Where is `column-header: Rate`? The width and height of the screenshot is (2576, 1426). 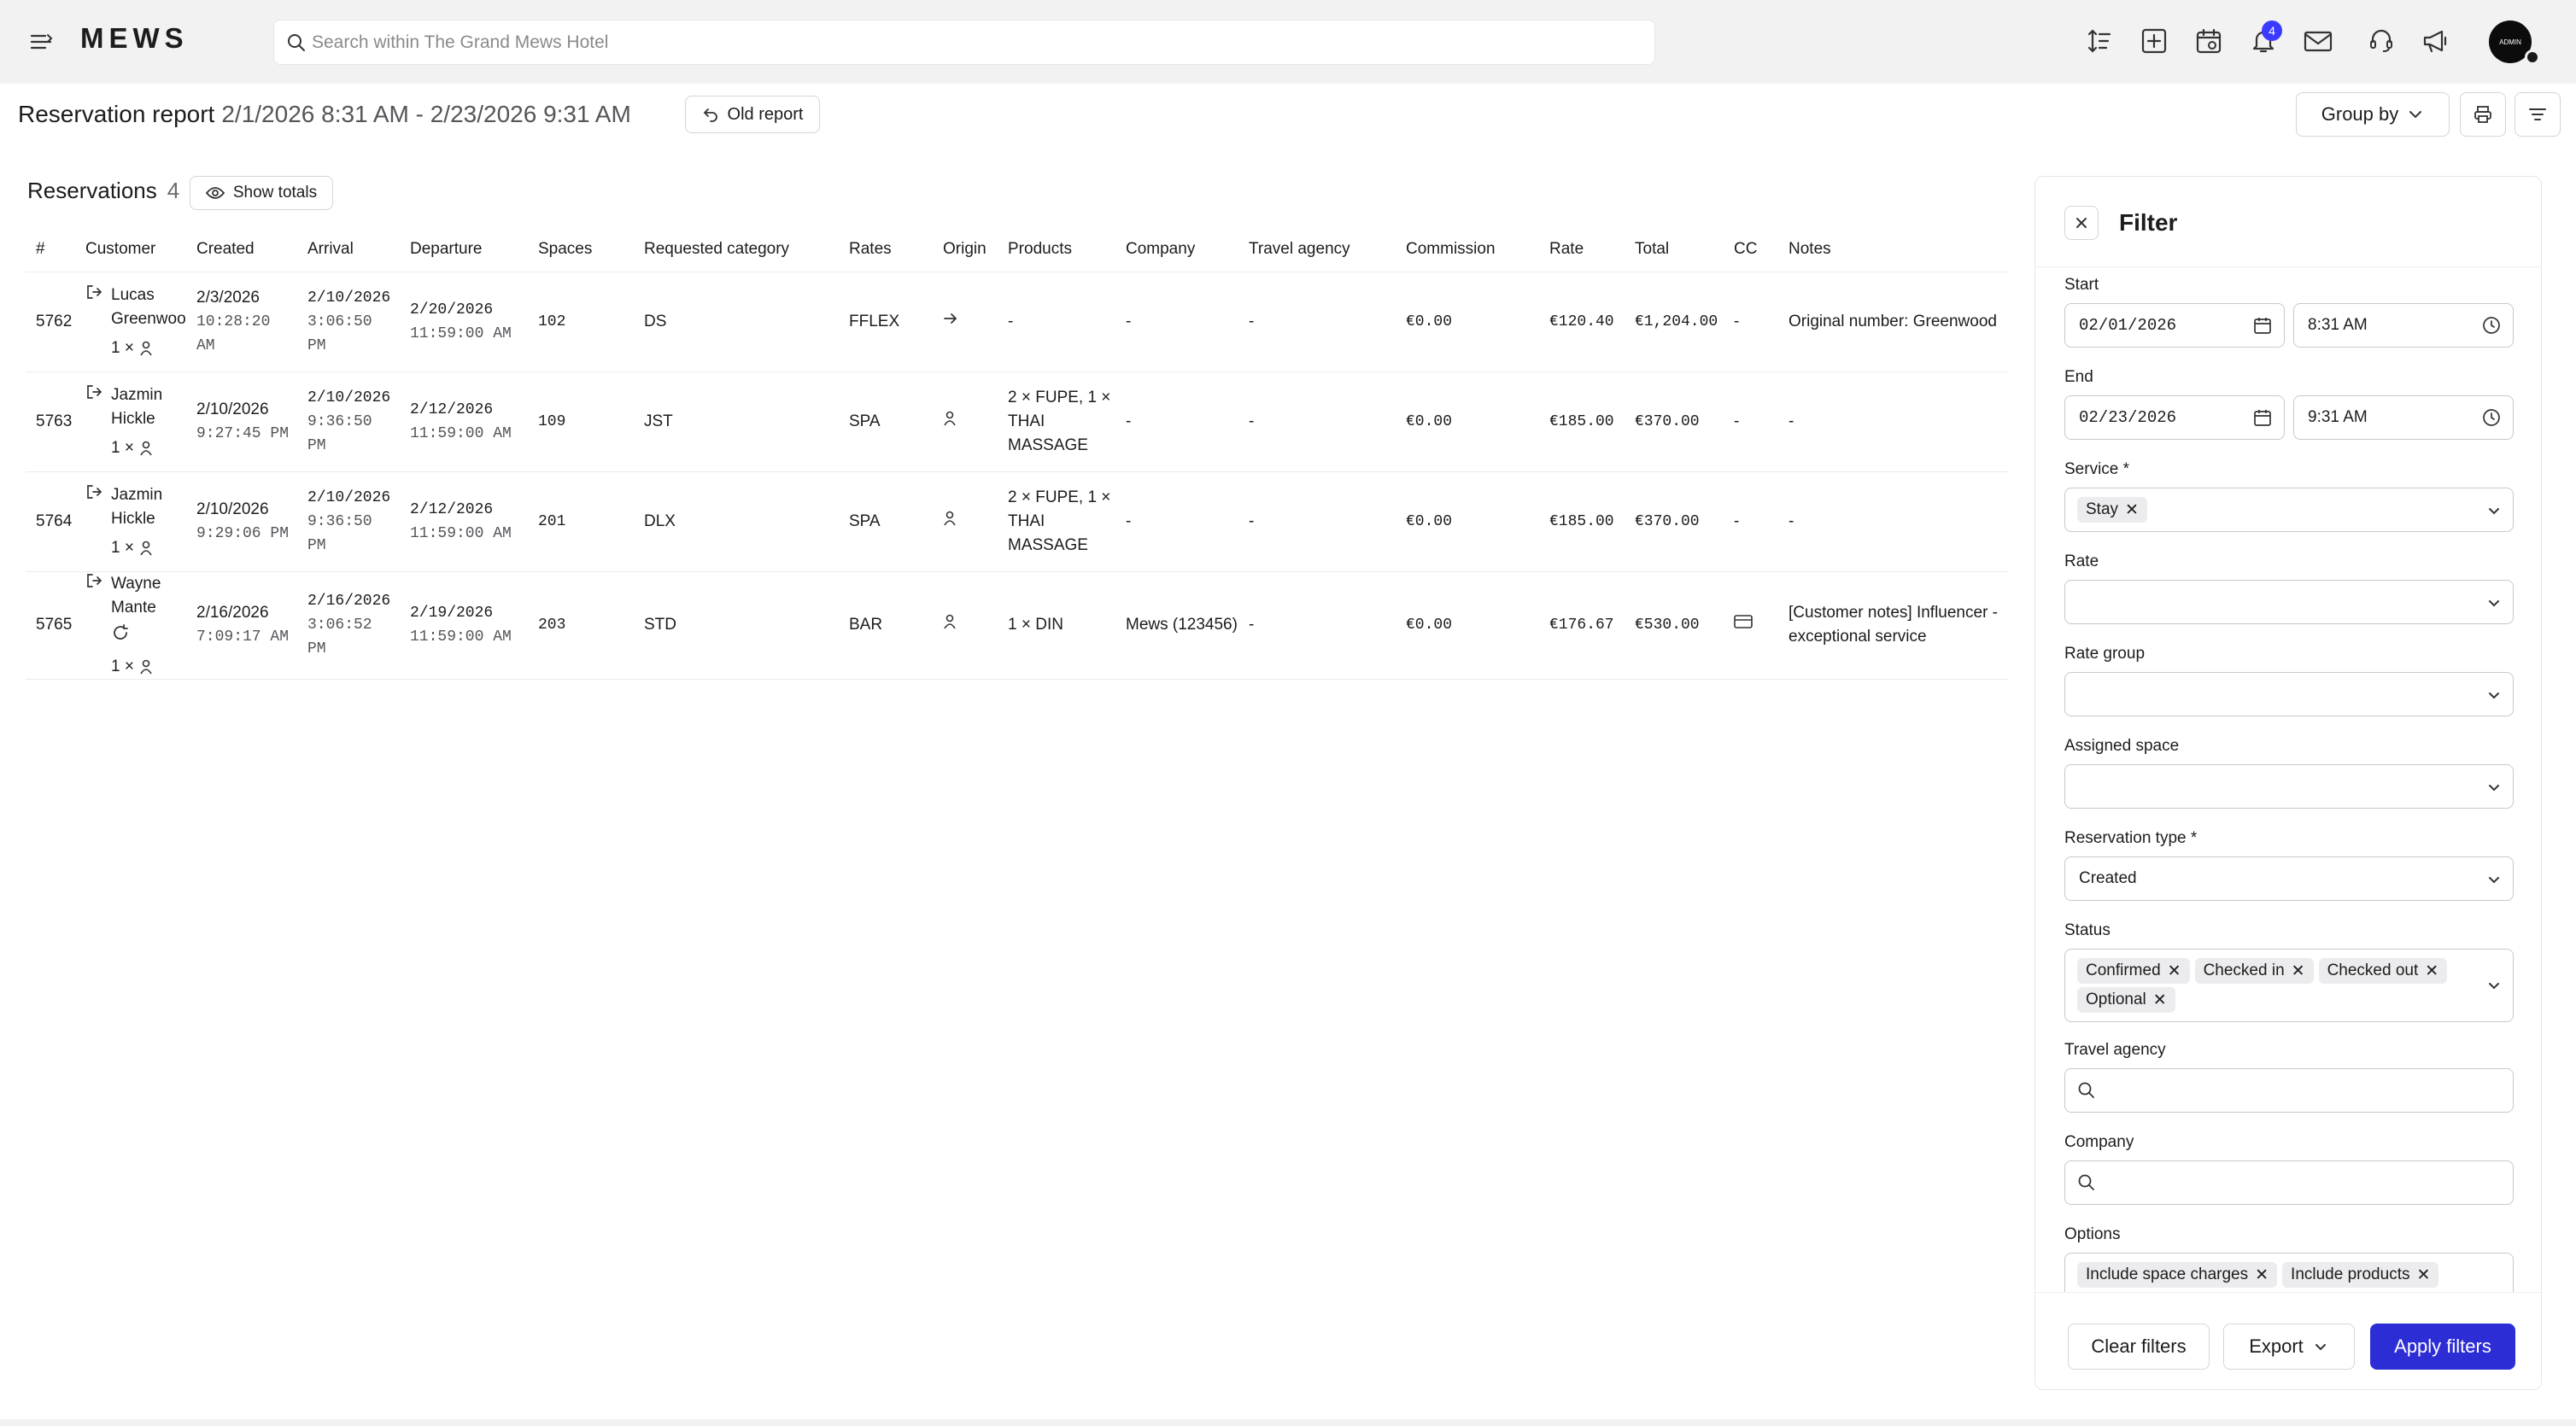 column-header: Rate is located at coordinates (1582, 250).